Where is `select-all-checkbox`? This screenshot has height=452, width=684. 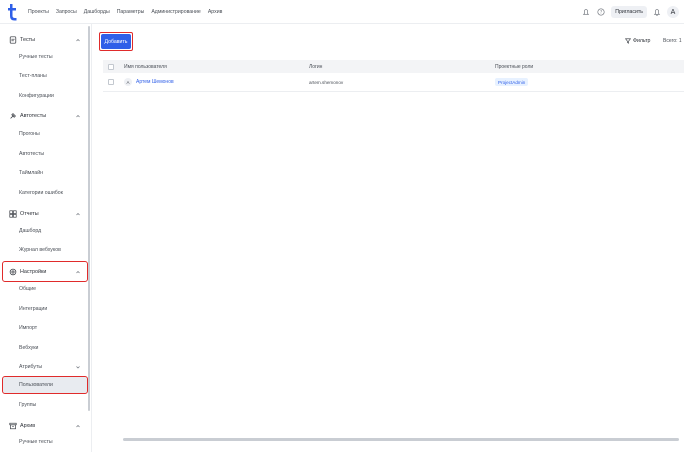
select-all-checkbox is located at coordinates (111, 66).